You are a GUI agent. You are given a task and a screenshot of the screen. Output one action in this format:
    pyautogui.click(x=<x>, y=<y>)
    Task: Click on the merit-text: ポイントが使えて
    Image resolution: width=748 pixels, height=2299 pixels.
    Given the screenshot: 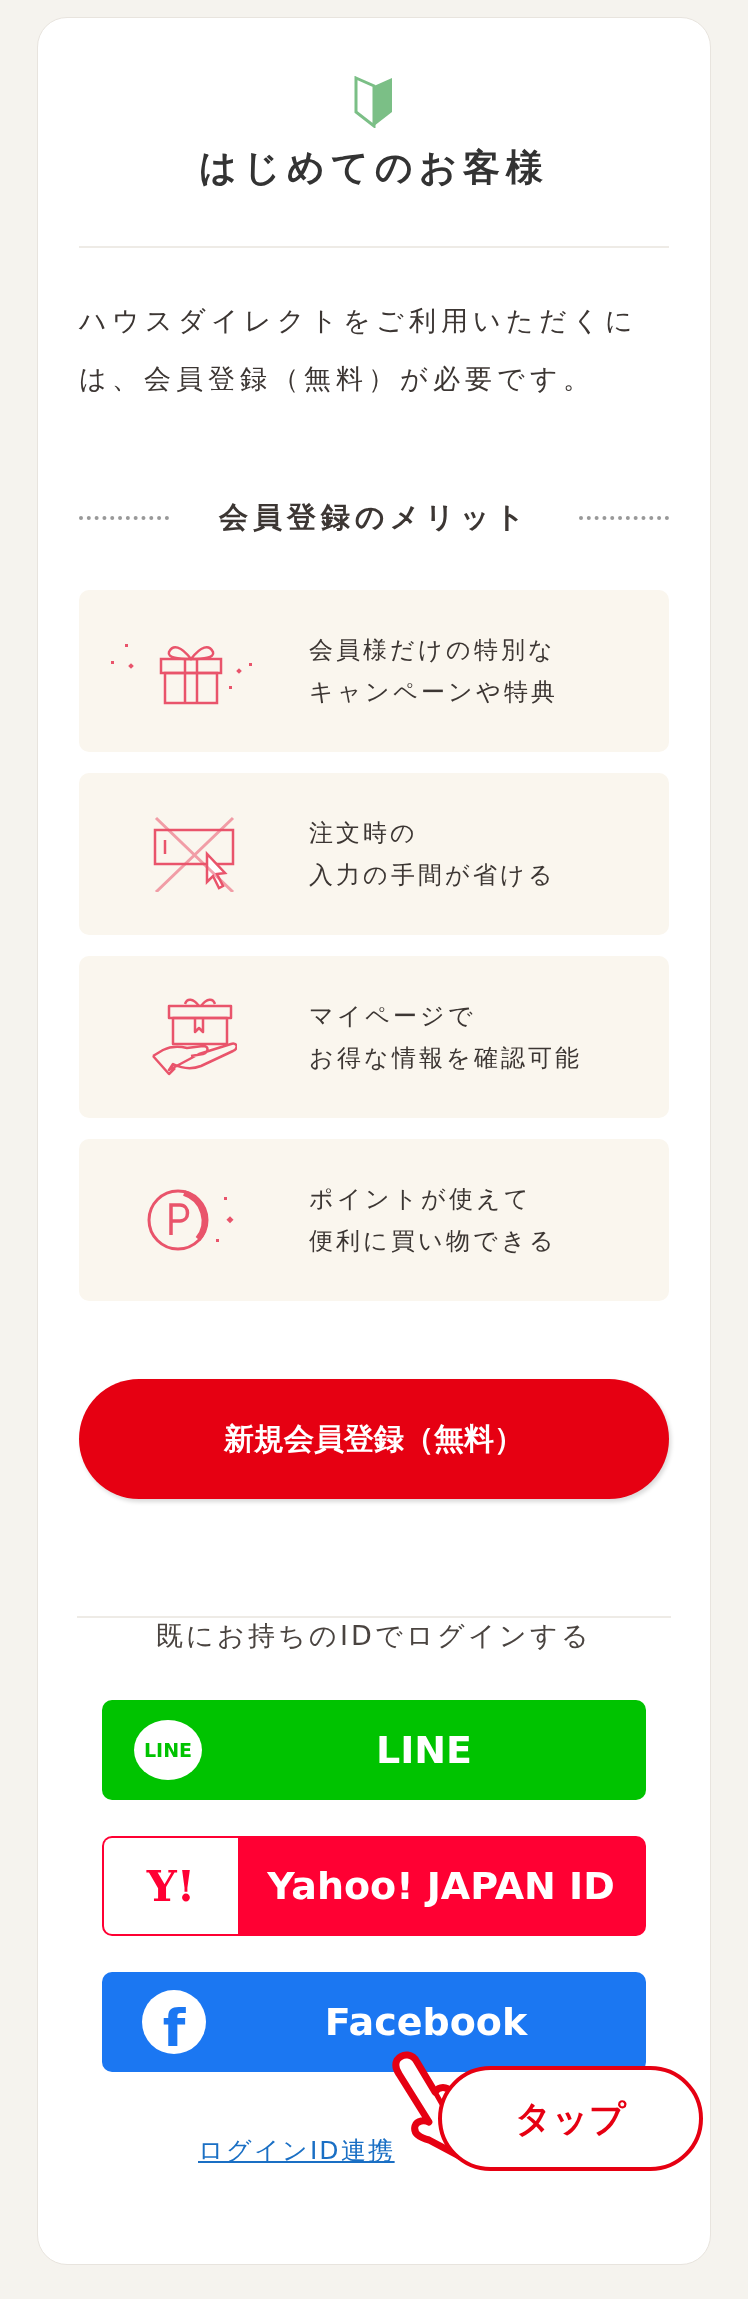 What is the action you would take?
    pyautogui.click(x=420, y=1199)
    